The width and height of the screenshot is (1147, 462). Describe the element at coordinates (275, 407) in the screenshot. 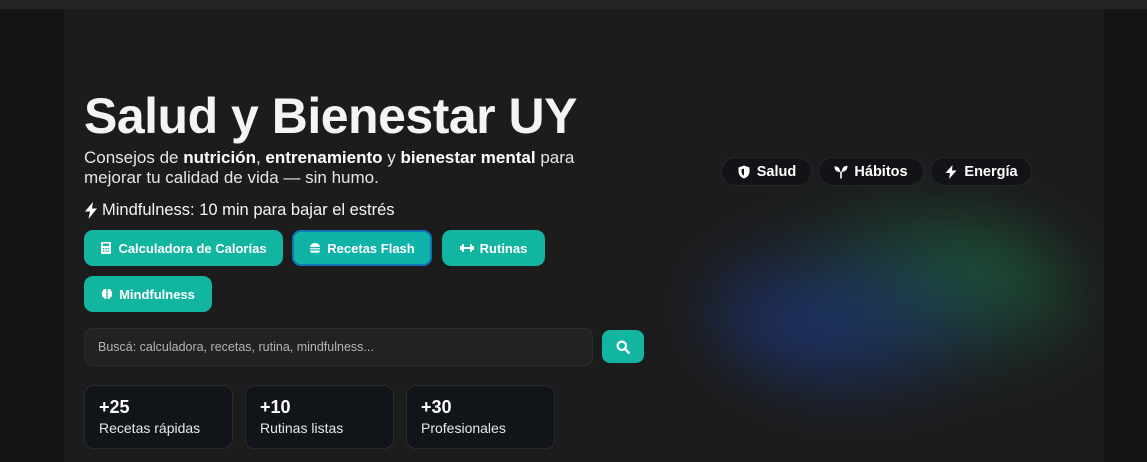

I see `stat-value: +10` at that location.